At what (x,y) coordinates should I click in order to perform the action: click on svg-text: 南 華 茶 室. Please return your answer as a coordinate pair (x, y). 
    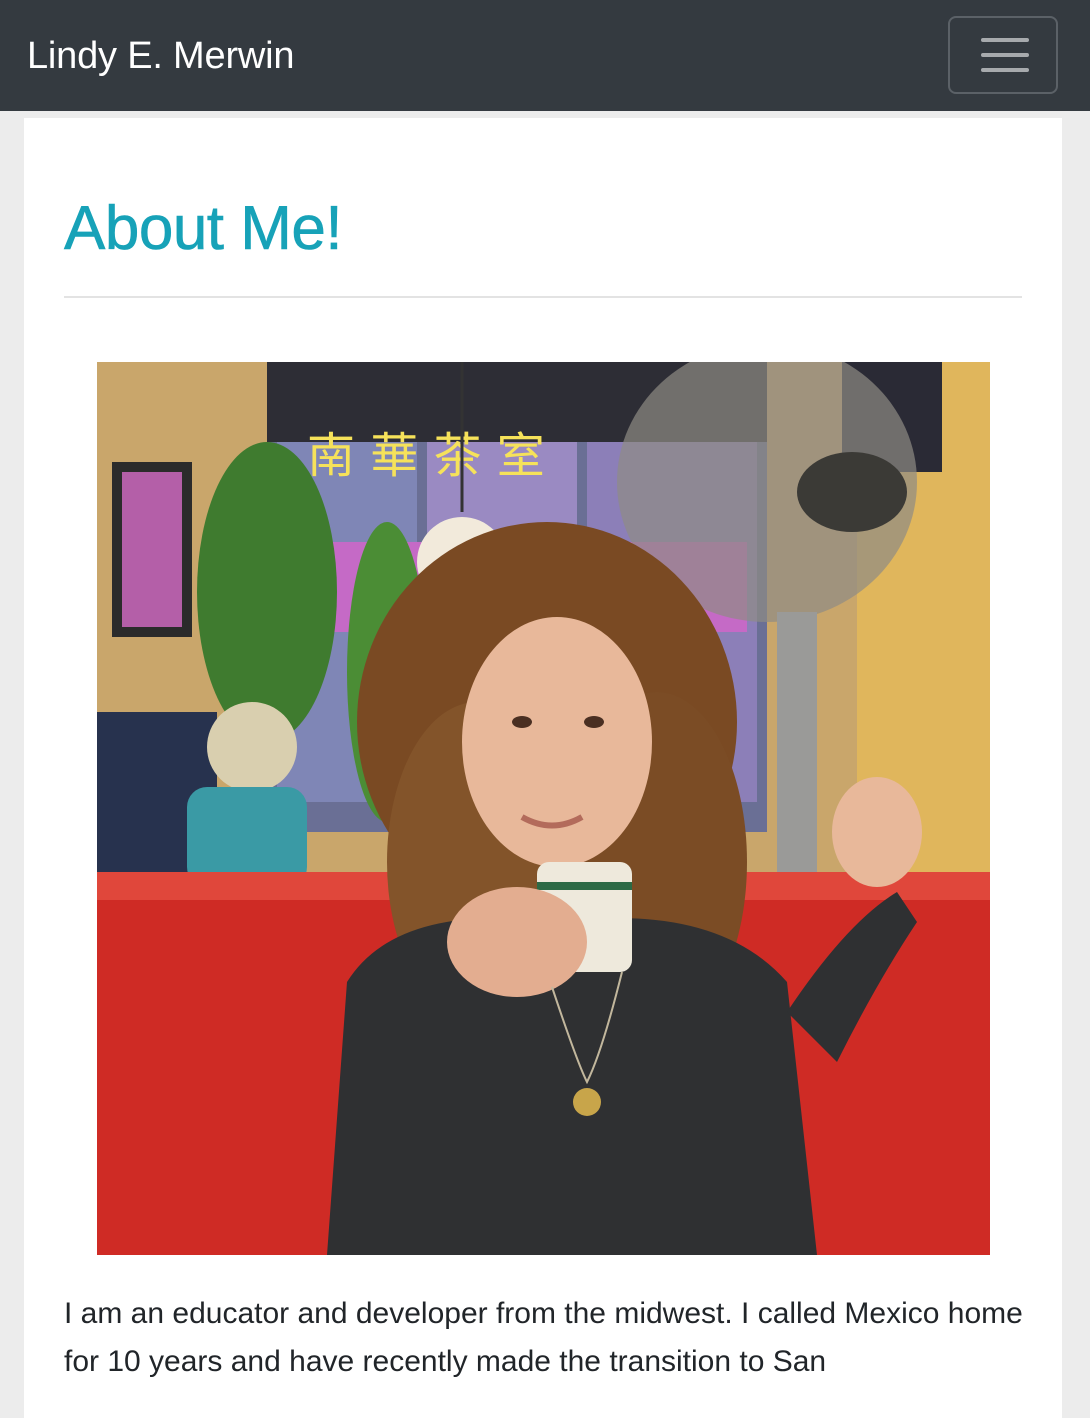
    Looking at the image, I should click on (426, 456).